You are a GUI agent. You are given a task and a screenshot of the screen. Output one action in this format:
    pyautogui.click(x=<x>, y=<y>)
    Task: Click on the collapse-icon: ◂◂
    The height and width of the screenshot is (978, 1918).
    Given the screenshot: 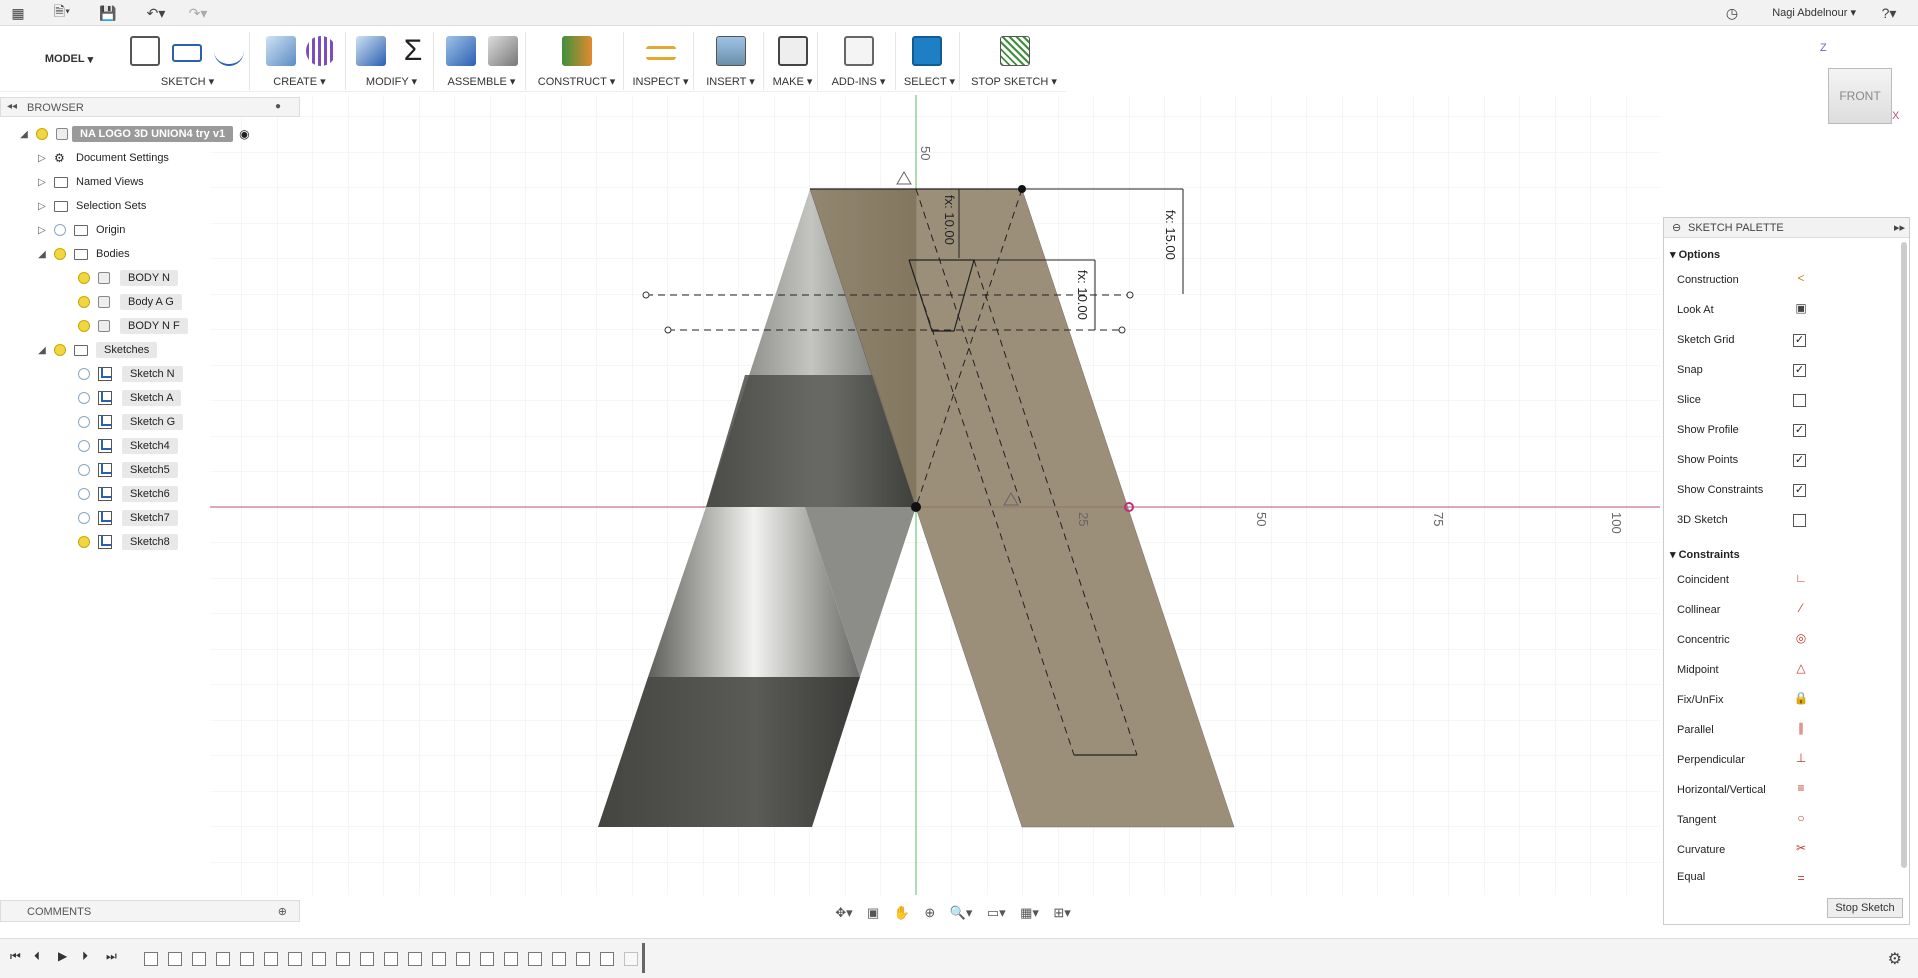 What is the action you would take?
    pyautogui.click(x=12, y=106)
    